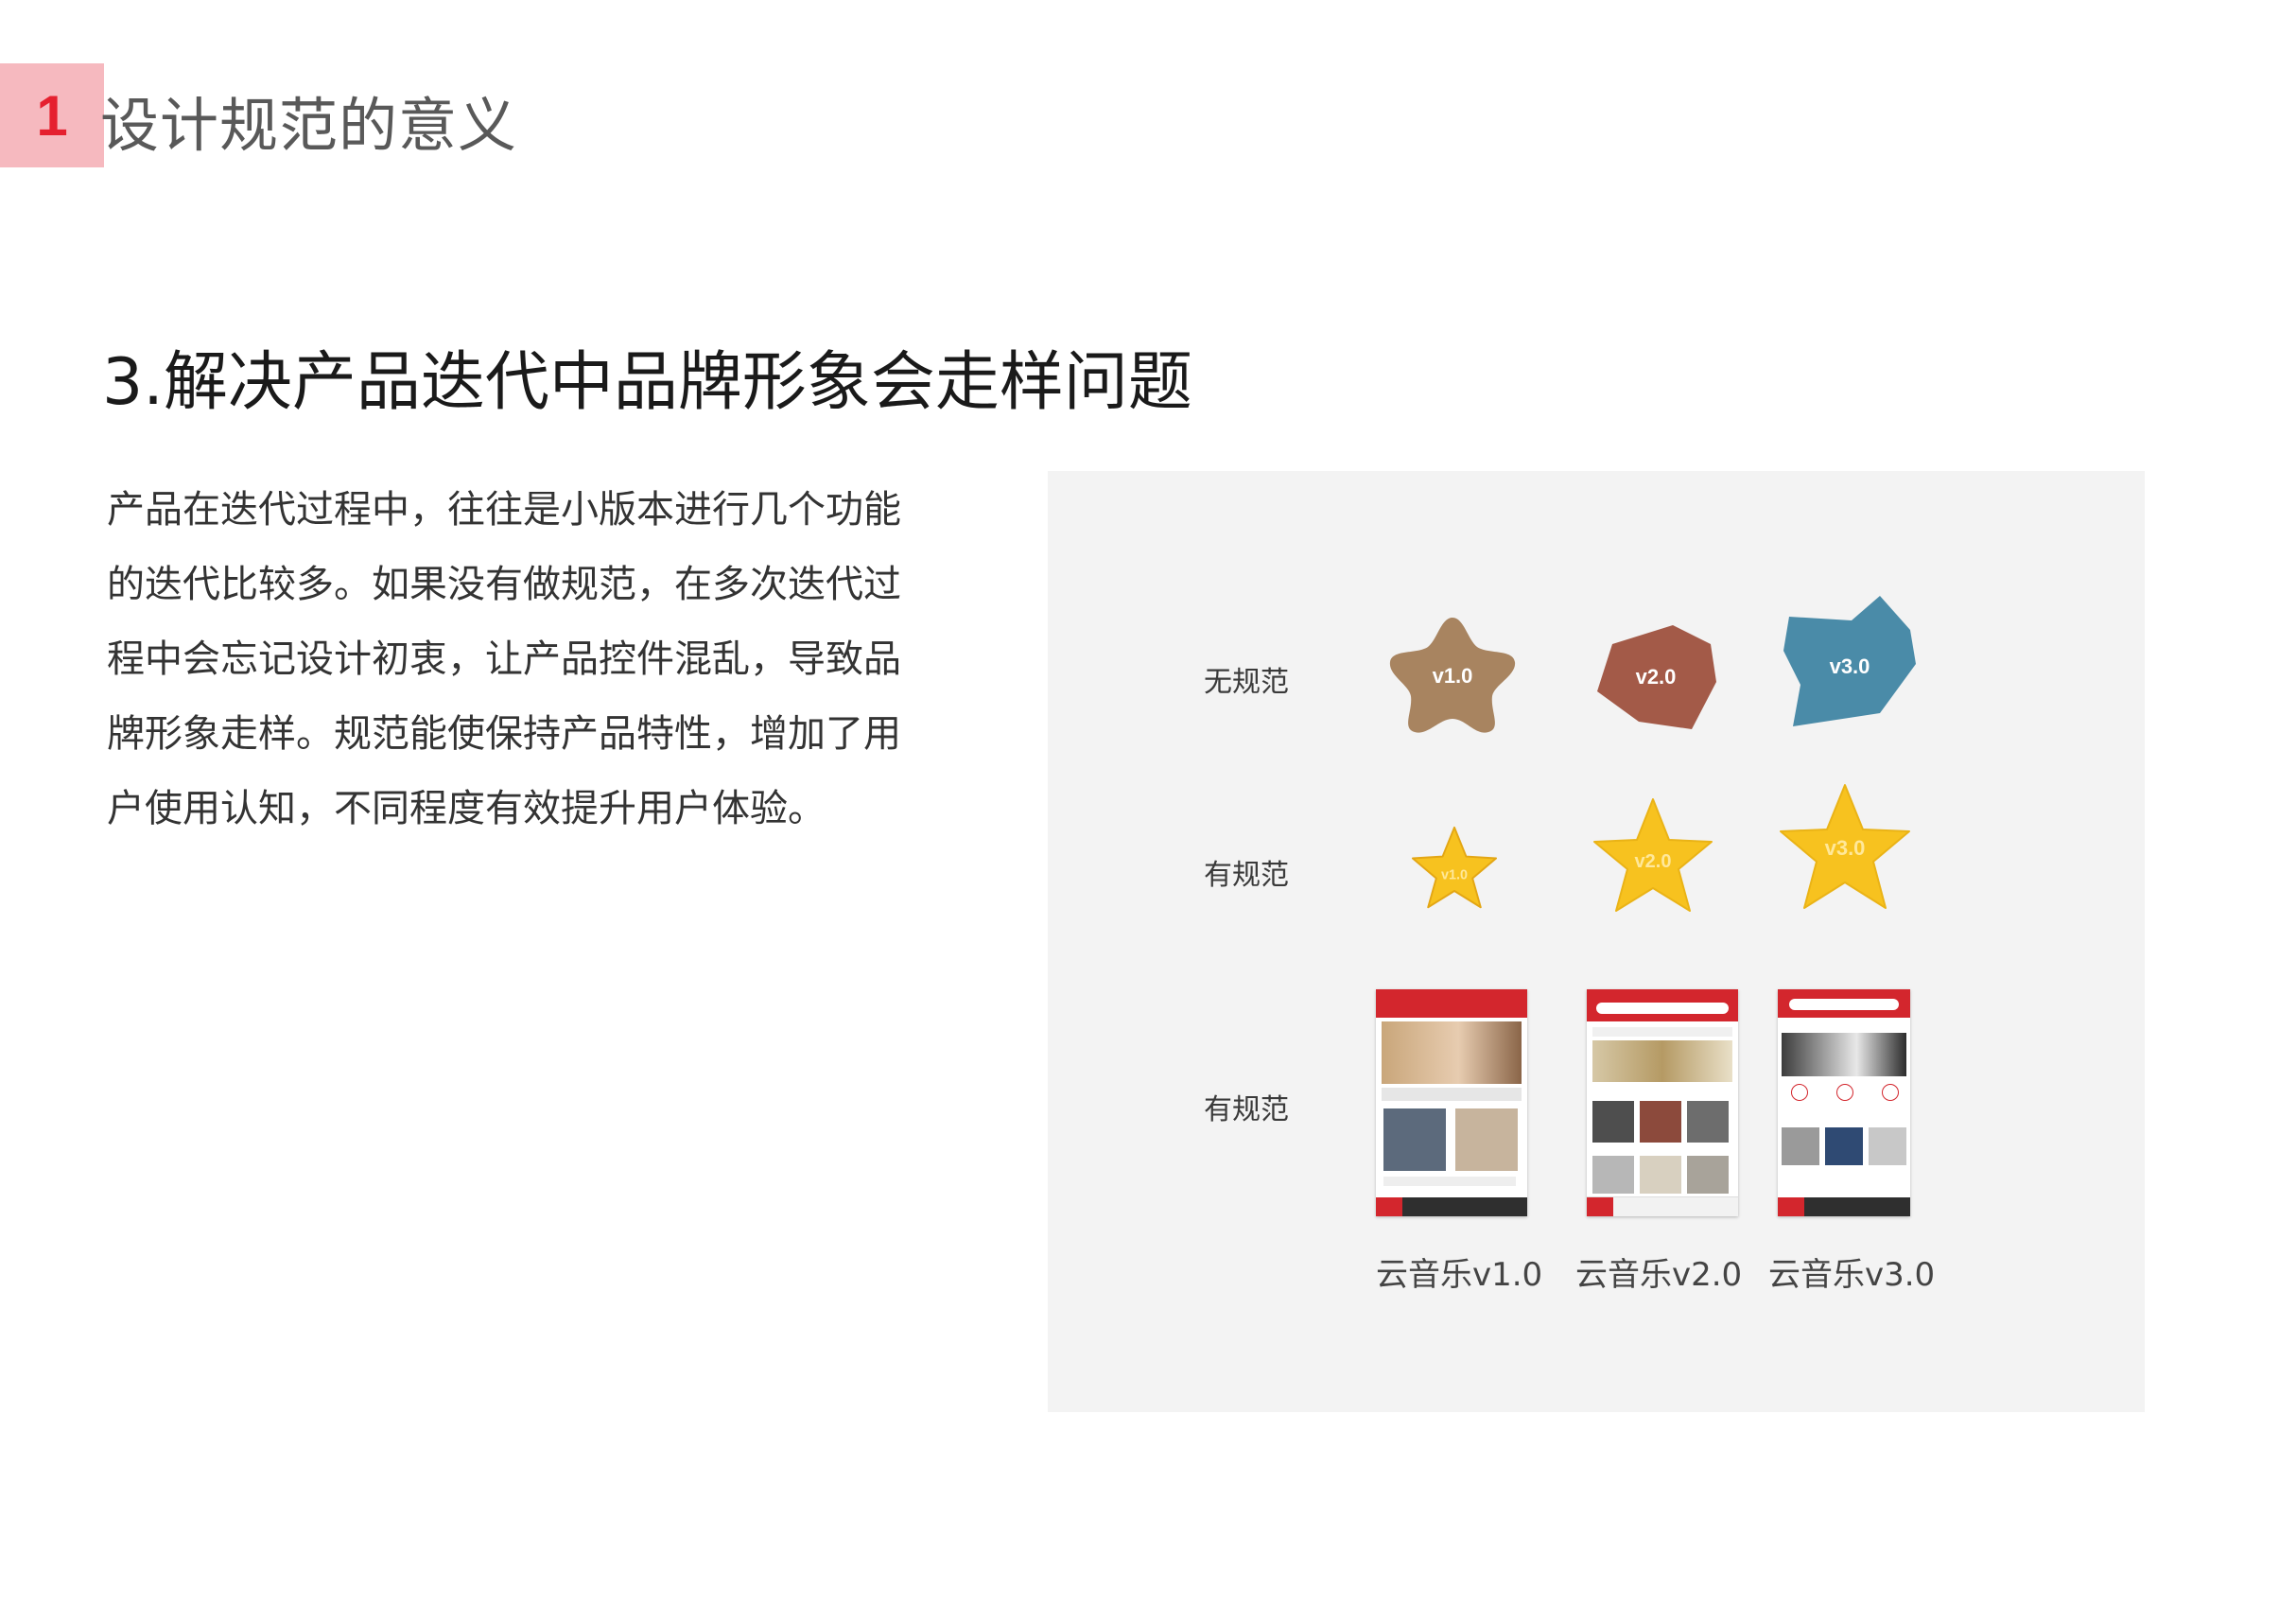 The height and width of the screenshot is (1623, 2296). I want to click on star-shape-v1: v1.0, so click(1455, 870).